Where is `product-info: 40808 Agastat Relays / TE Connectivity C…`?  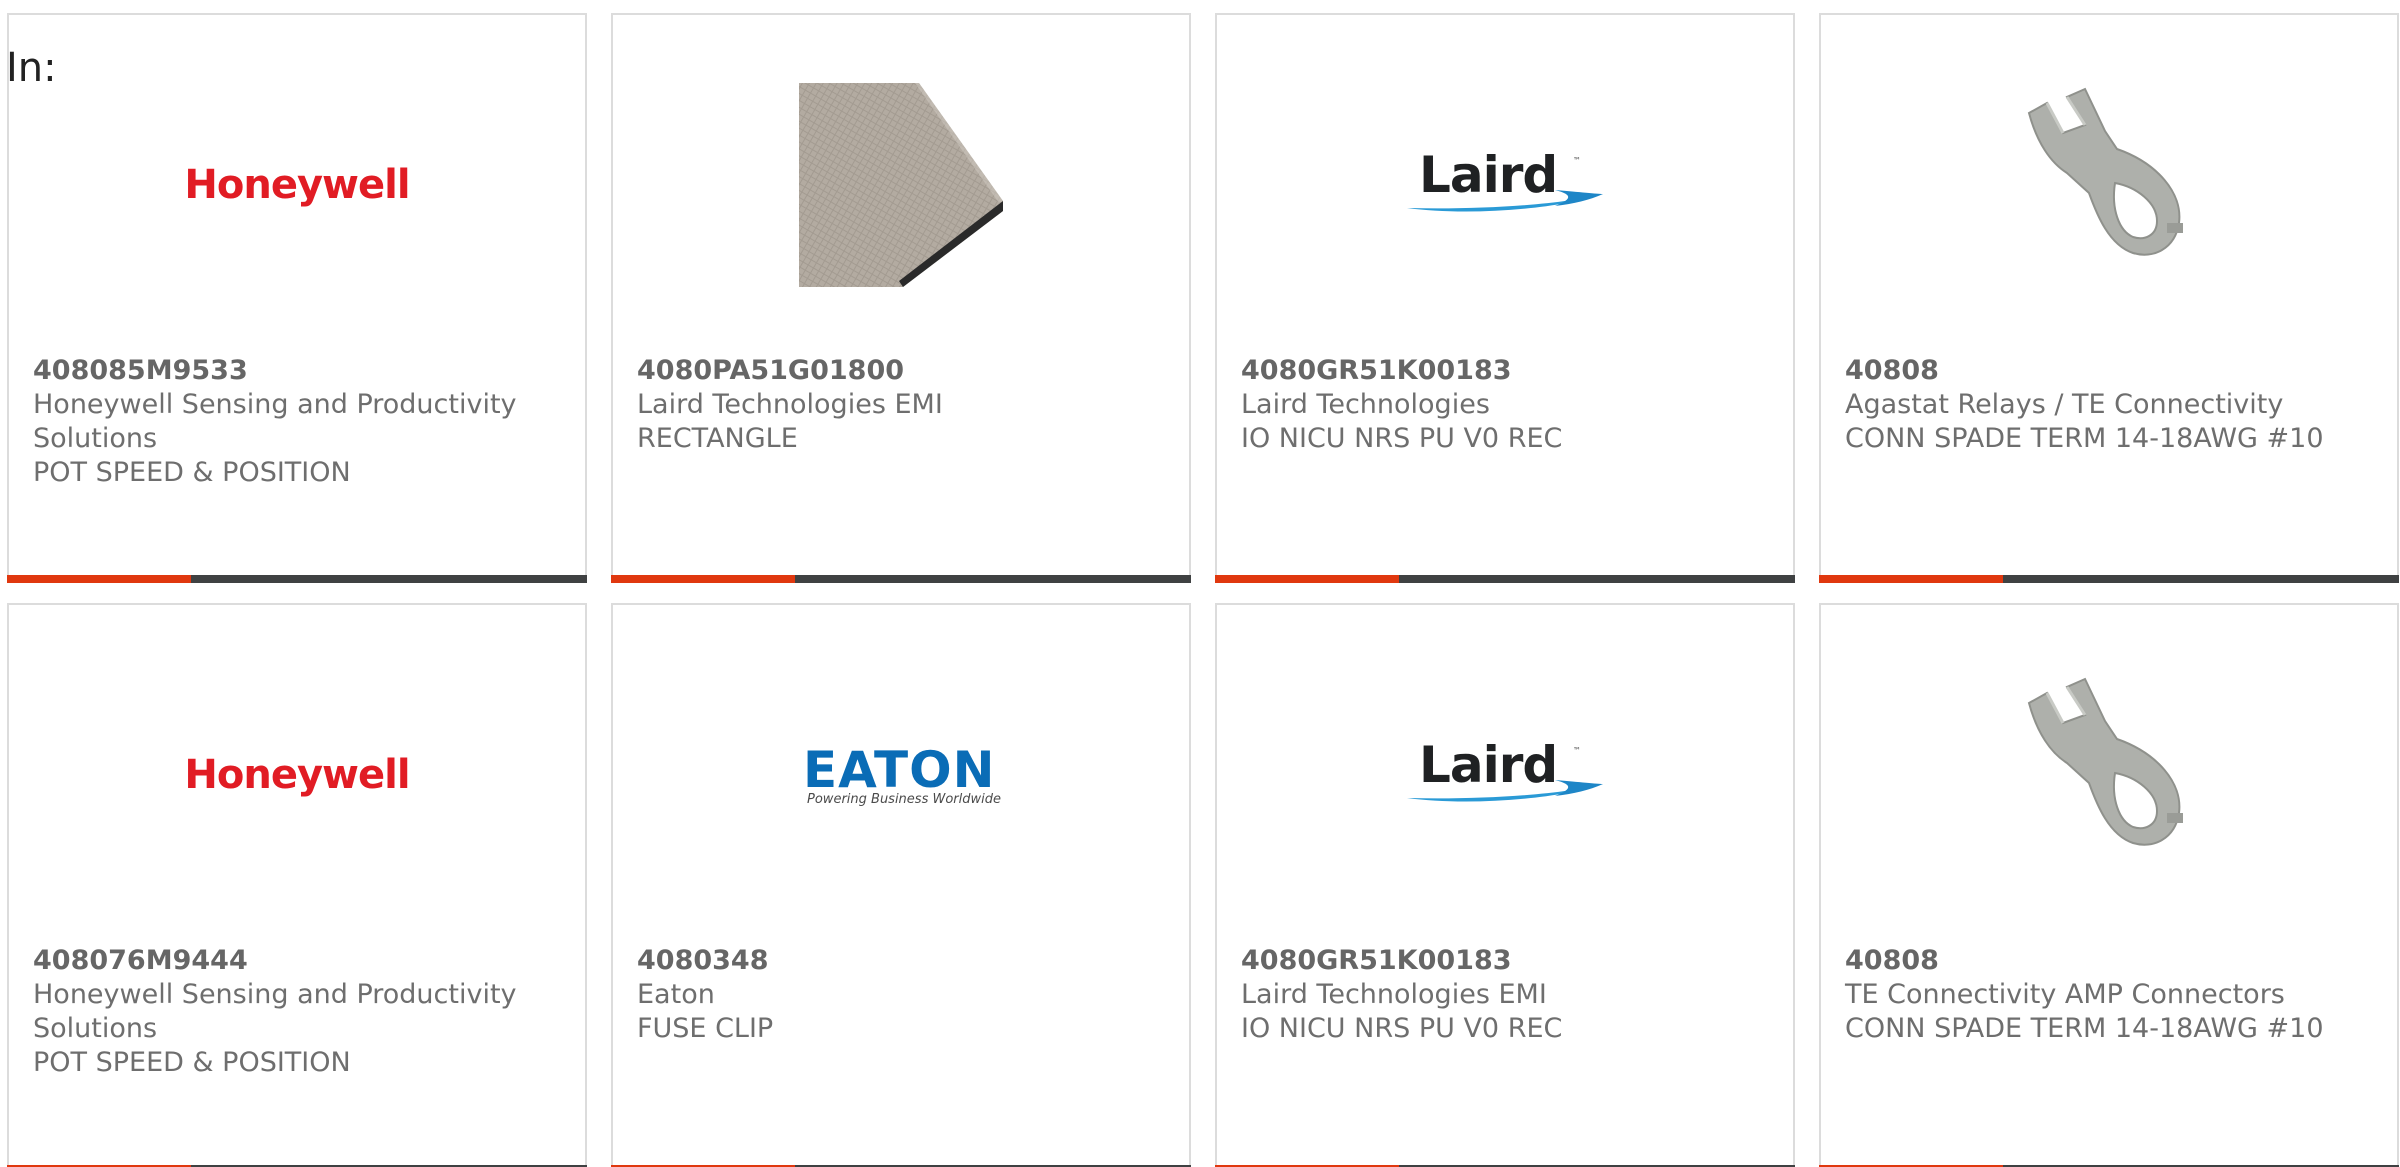
product-info: 40808 Agastat Relays / TE Connectivity C… is located at coordinates (2105, 405).